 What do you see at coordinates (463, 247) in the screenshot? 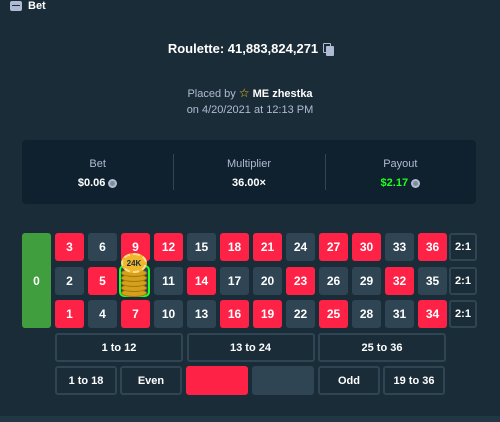
I see `column-bet-1: 2:1` at bounding box center [463, 247].